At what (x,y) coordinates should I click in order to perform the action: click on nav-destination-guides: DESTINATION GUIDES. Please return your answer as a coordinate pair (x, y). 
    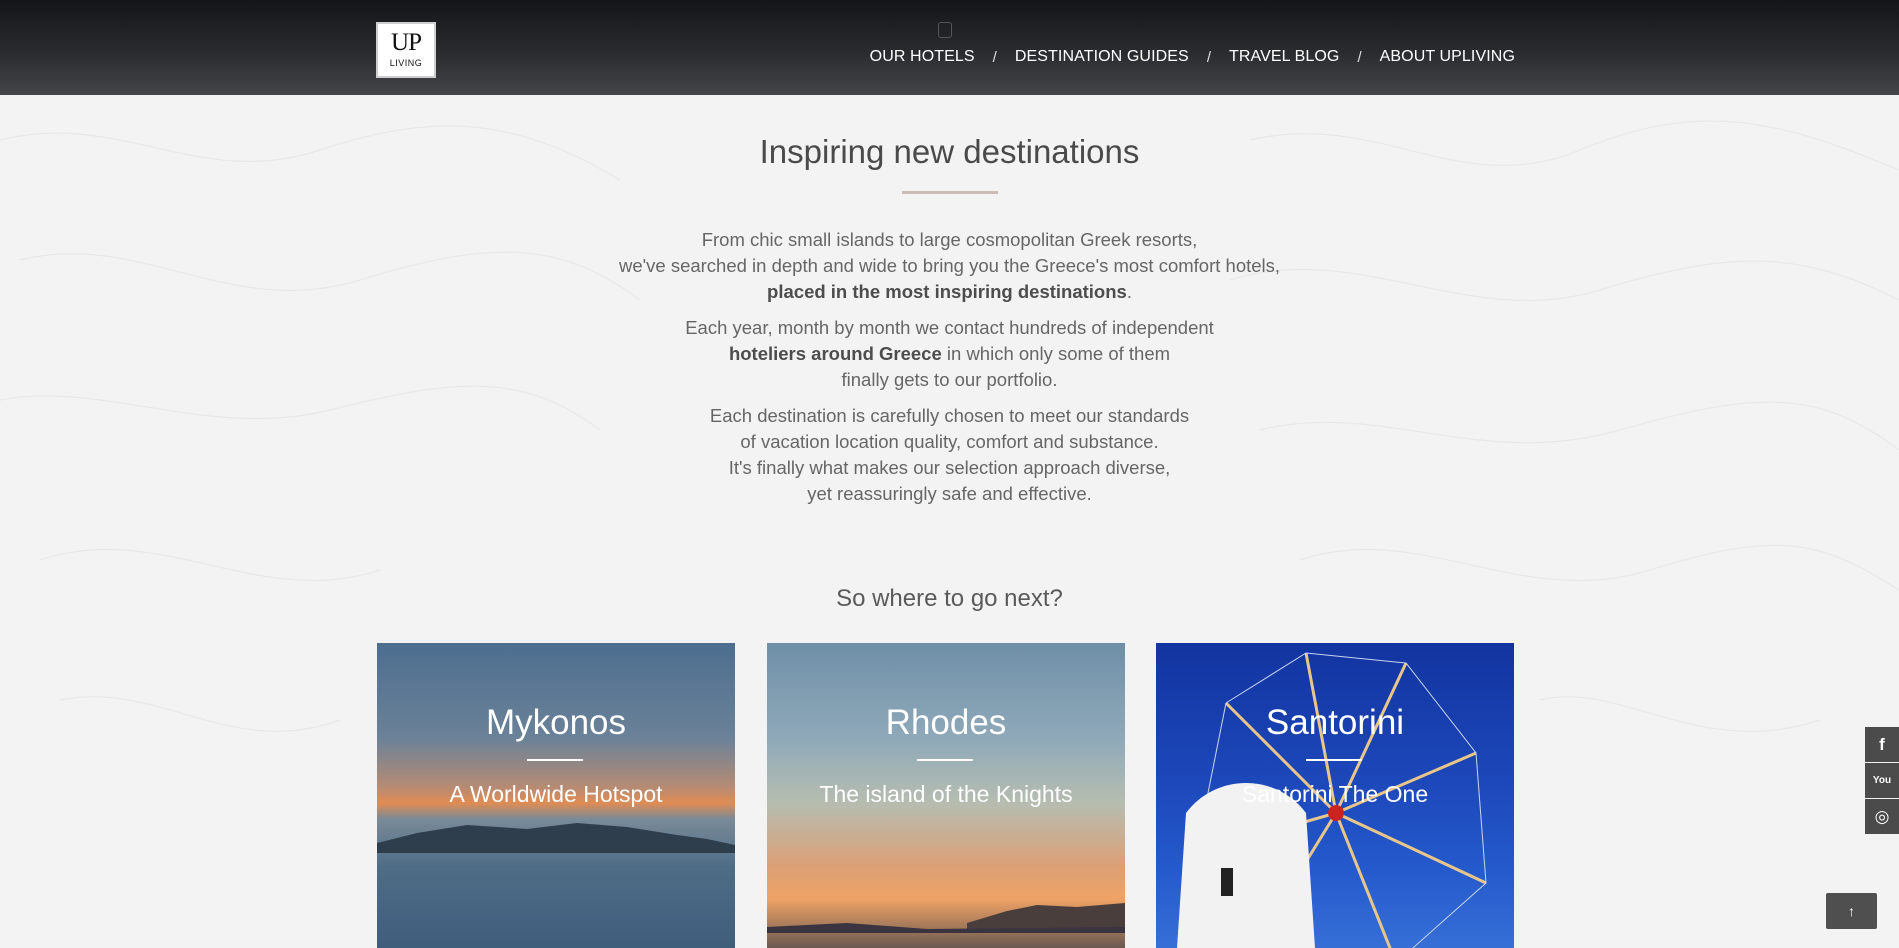
    Looking at the image, I should click on (1102, 57).